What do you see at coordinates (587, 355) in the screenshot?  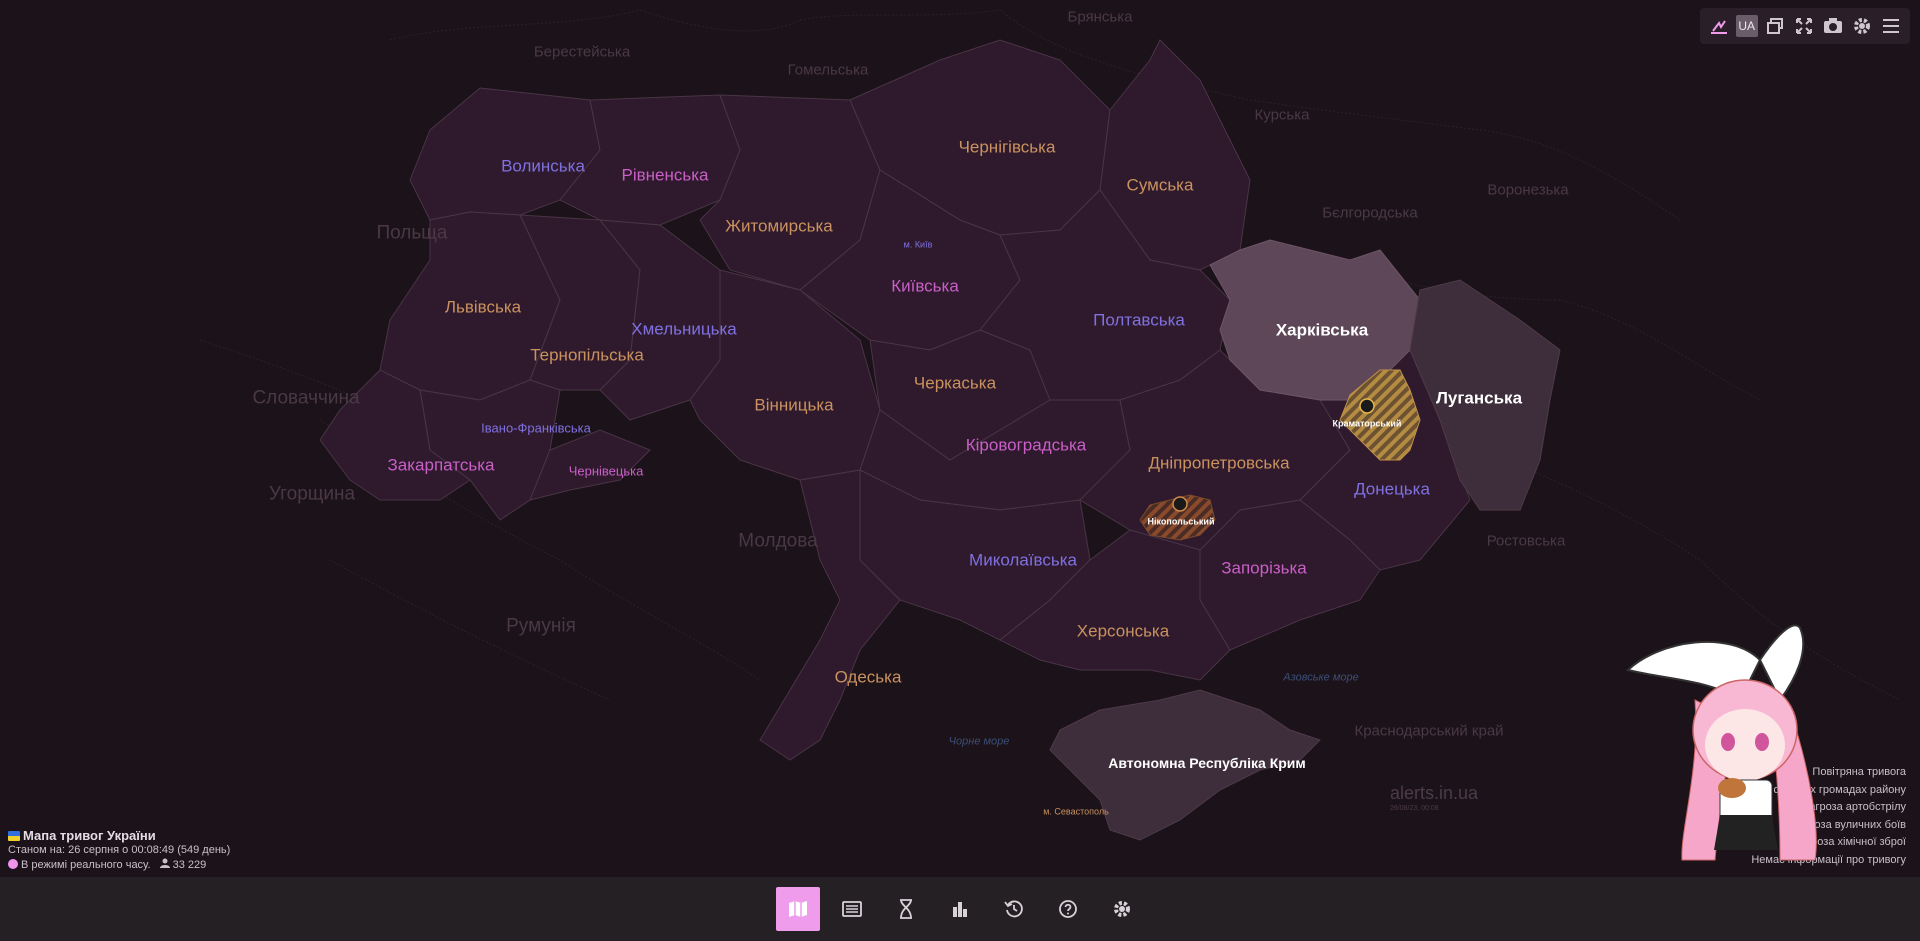 I see `oblast-label: Тернопільська` at bounding box center [587, 355].